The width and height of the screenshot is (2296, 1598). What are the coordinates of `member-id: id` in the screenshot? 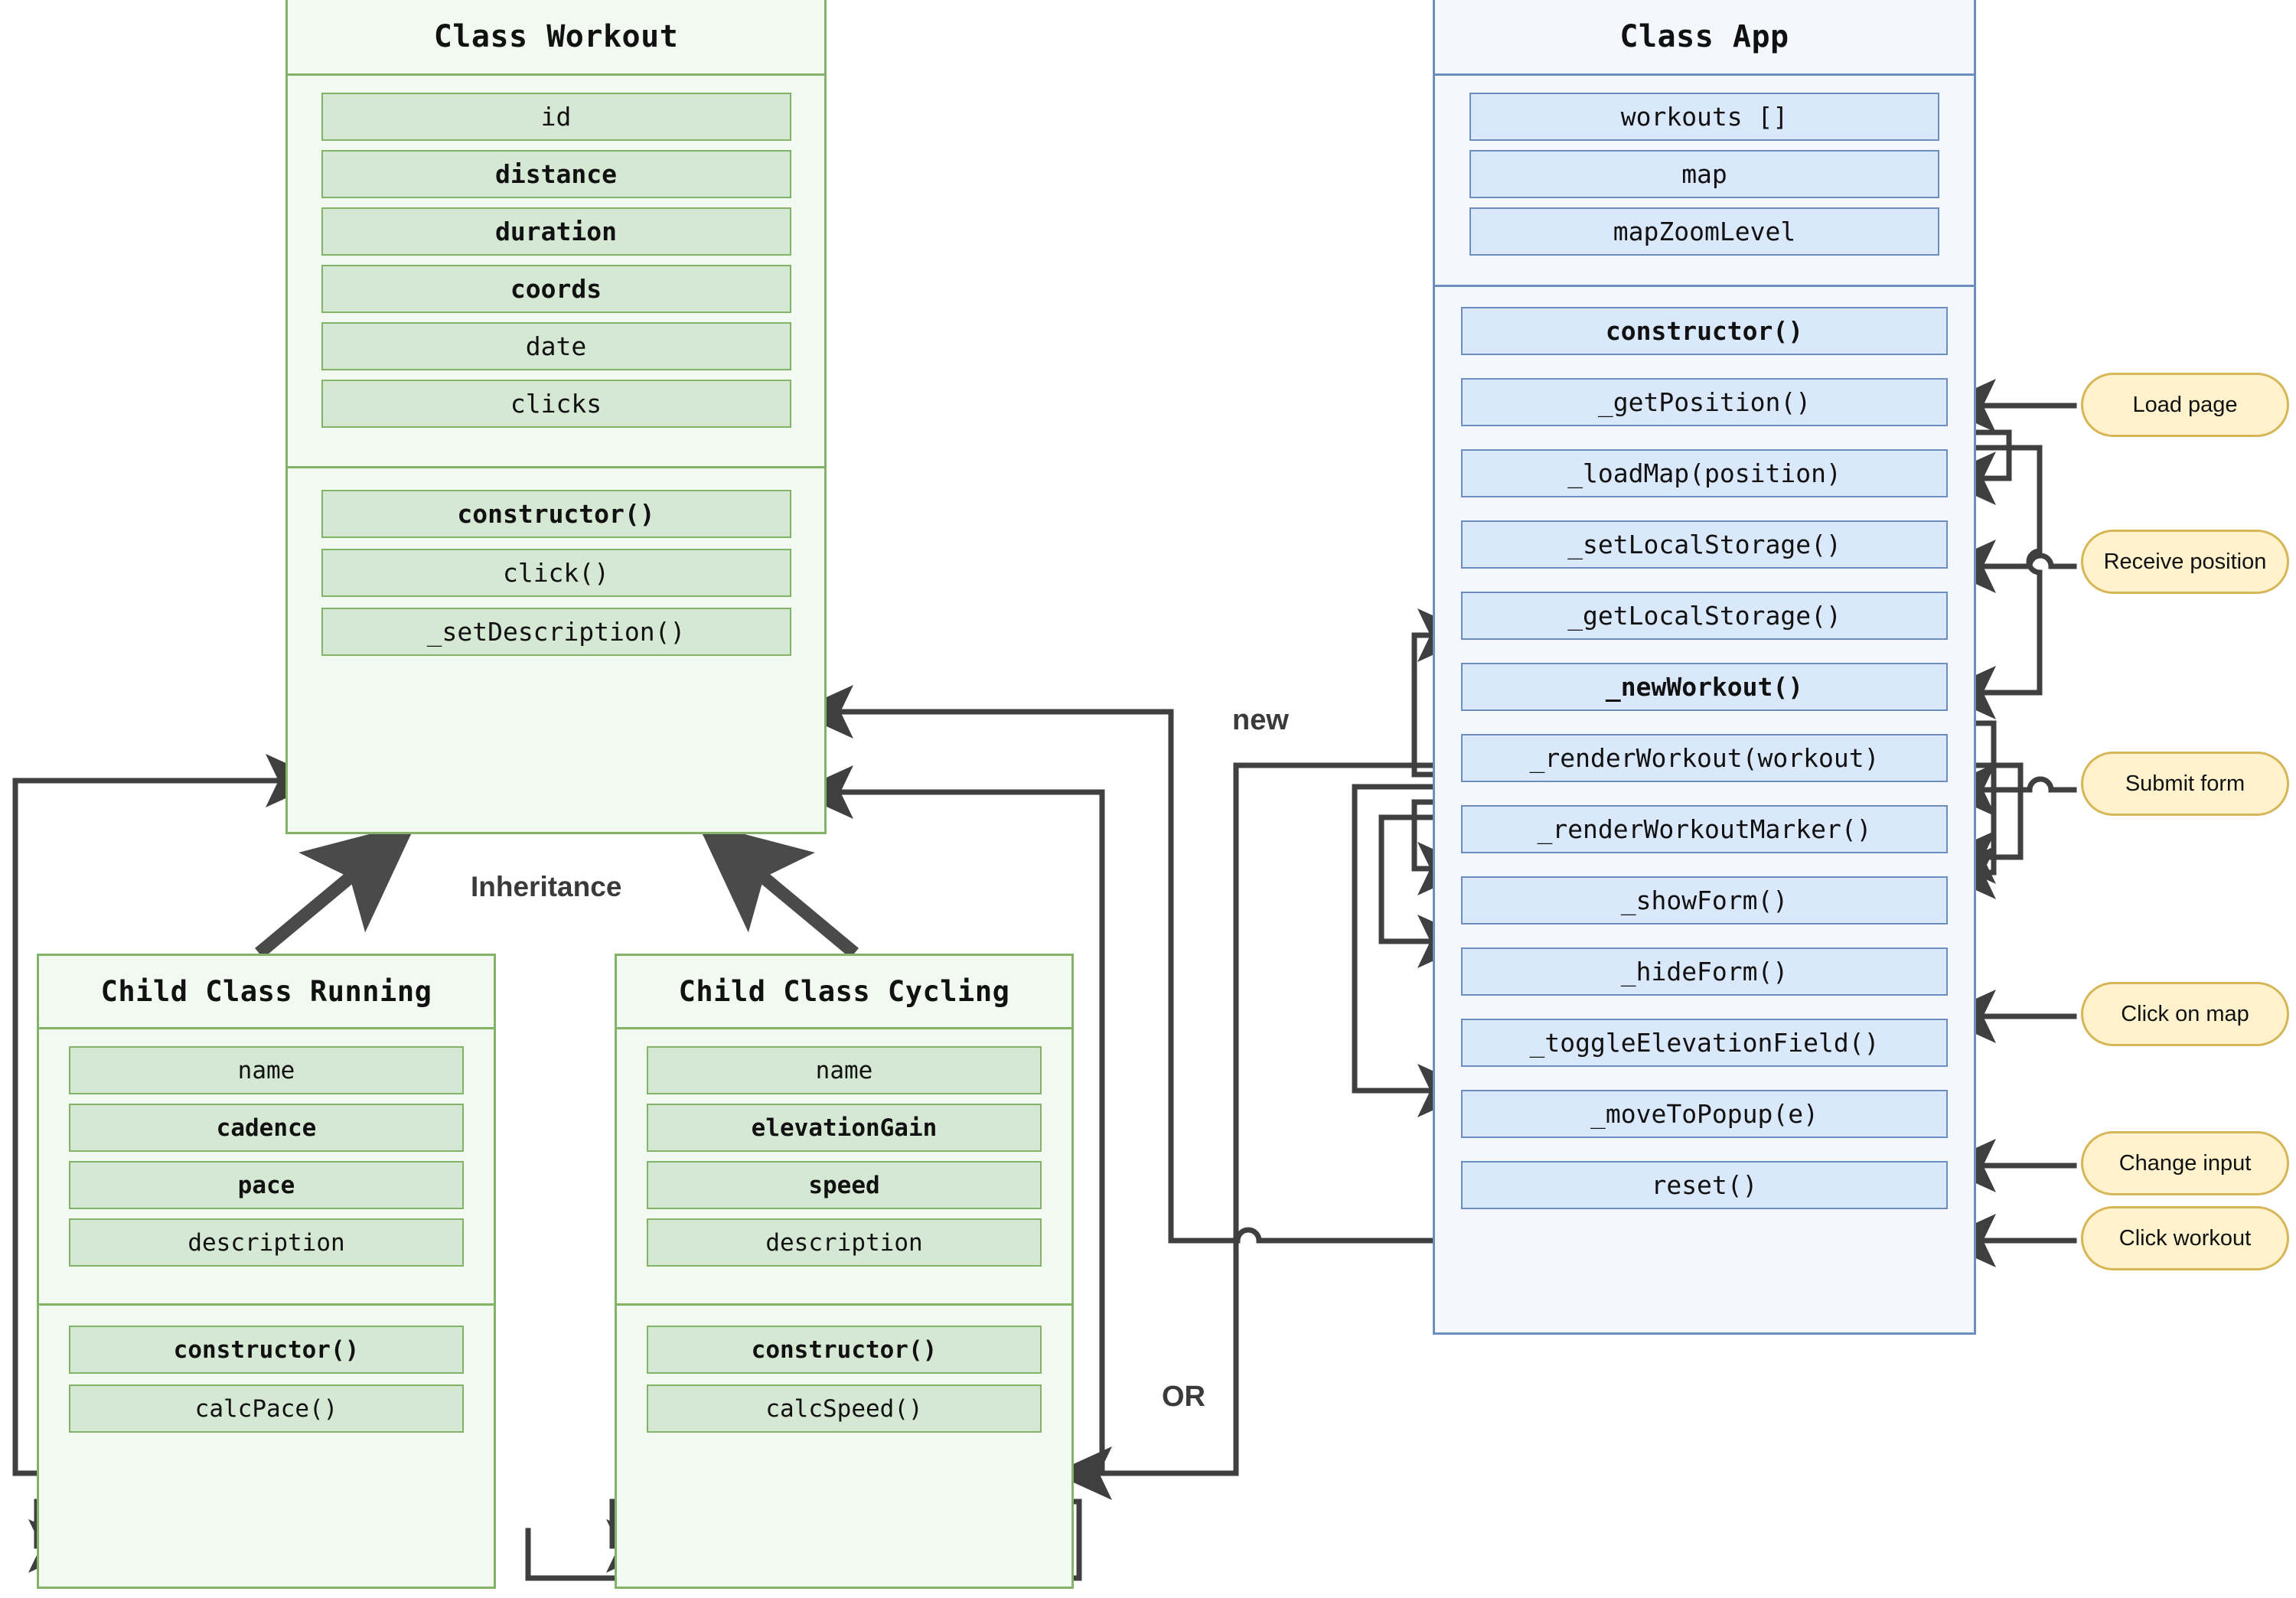 It's located at (556, 117).